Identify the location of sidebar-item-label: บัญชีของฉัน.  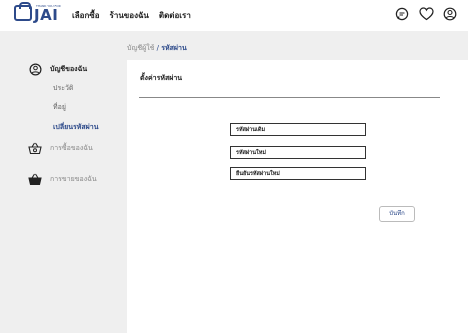
(69, 69).